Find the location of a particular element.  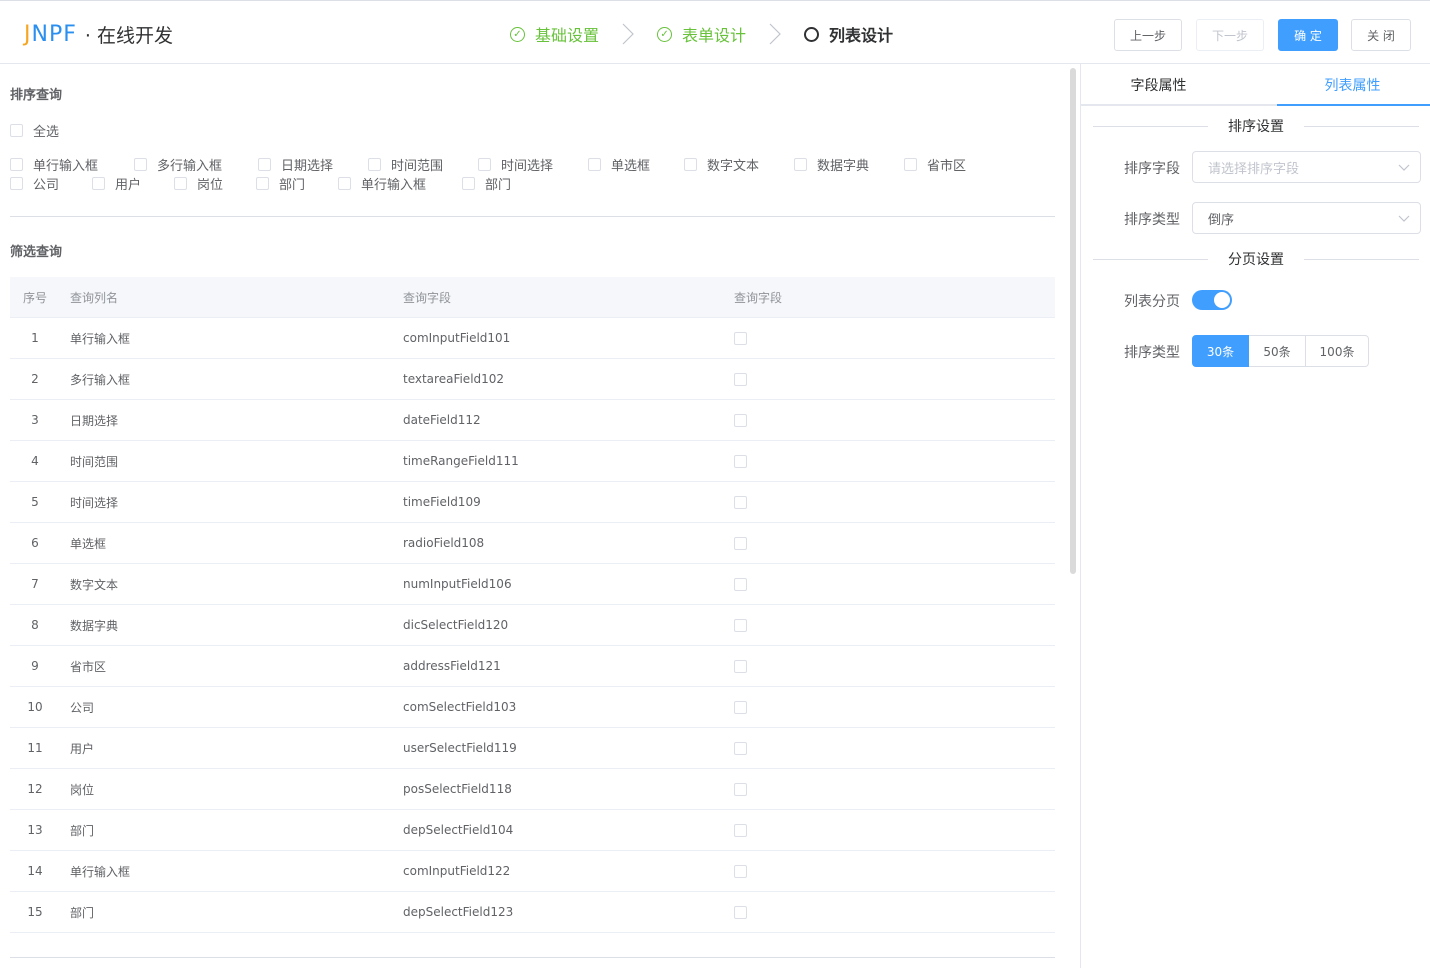

table-row: 9 省市区 addressField121 is located at coordinates (532, 666).